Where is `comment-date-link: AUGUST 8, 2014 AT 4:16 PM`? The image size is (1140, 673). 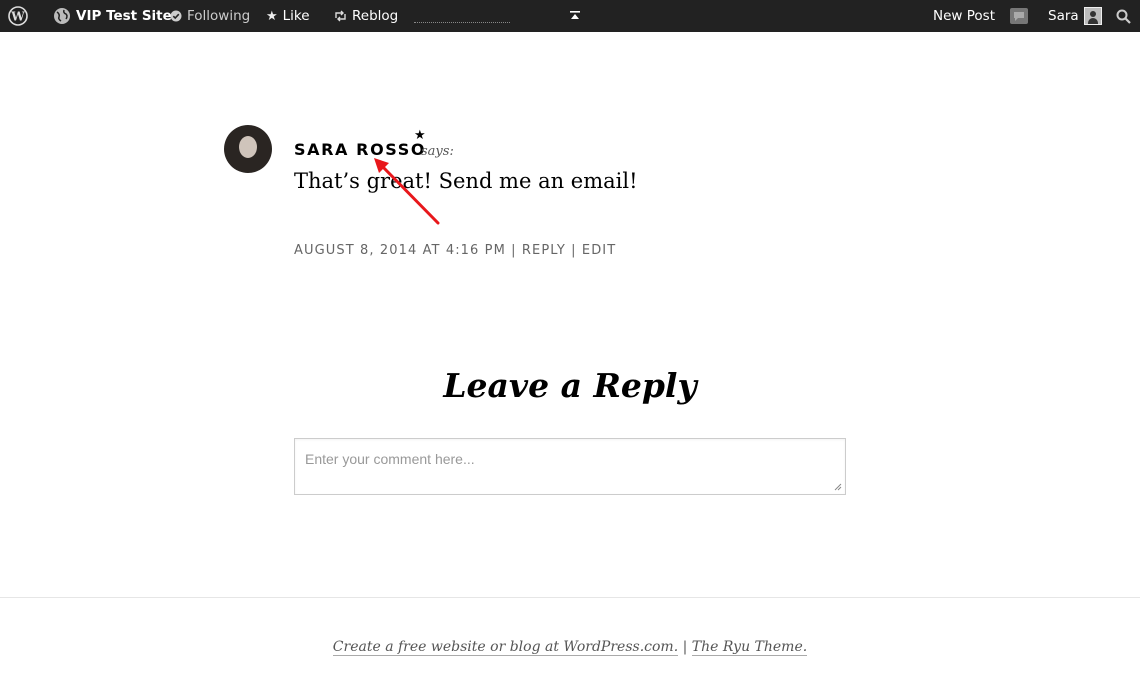
comment-date-link: AUGUST 8, 2014 AT 4:16 PM is located at coordinates (400, 250).